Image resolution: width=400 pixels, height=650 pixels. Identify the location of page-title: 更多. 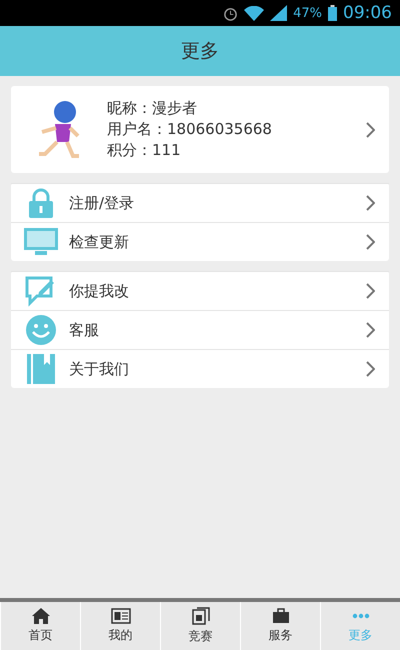
(200, 51).